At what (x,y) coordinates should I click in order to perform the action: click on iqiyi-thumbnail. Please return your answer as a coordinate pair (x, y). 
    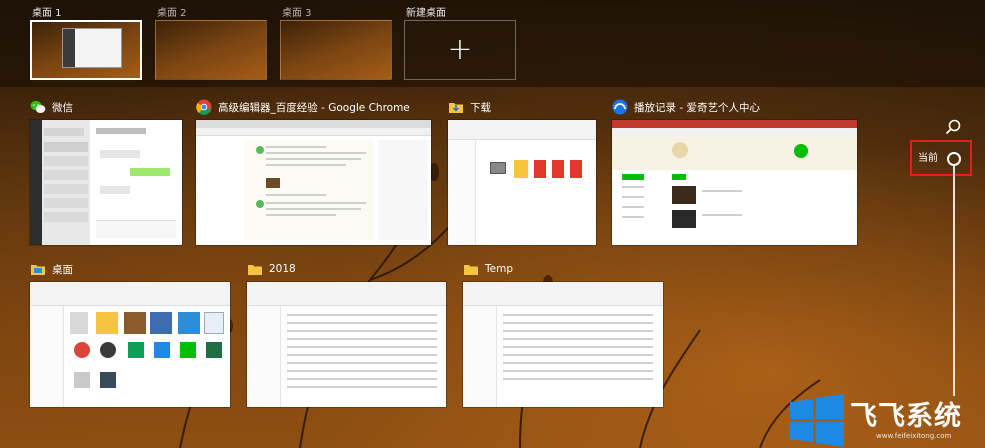
    Looking at the image, I should click on (734, 182).